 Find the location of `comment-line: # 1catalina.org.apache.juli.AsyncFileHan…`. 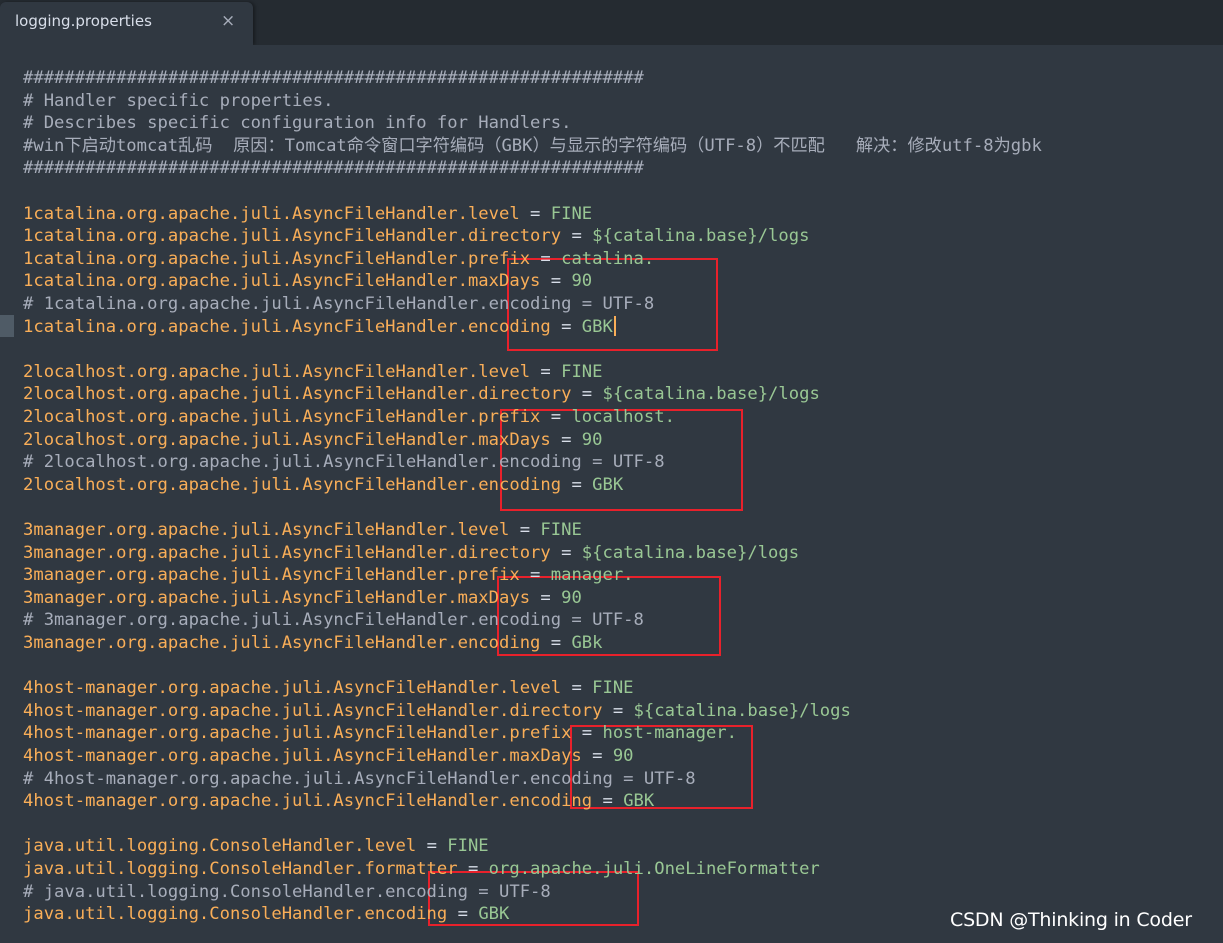

comment-line: # 1catalina.org.apache.juli.AsyncFileHan… is located at coordinates (338, 304).